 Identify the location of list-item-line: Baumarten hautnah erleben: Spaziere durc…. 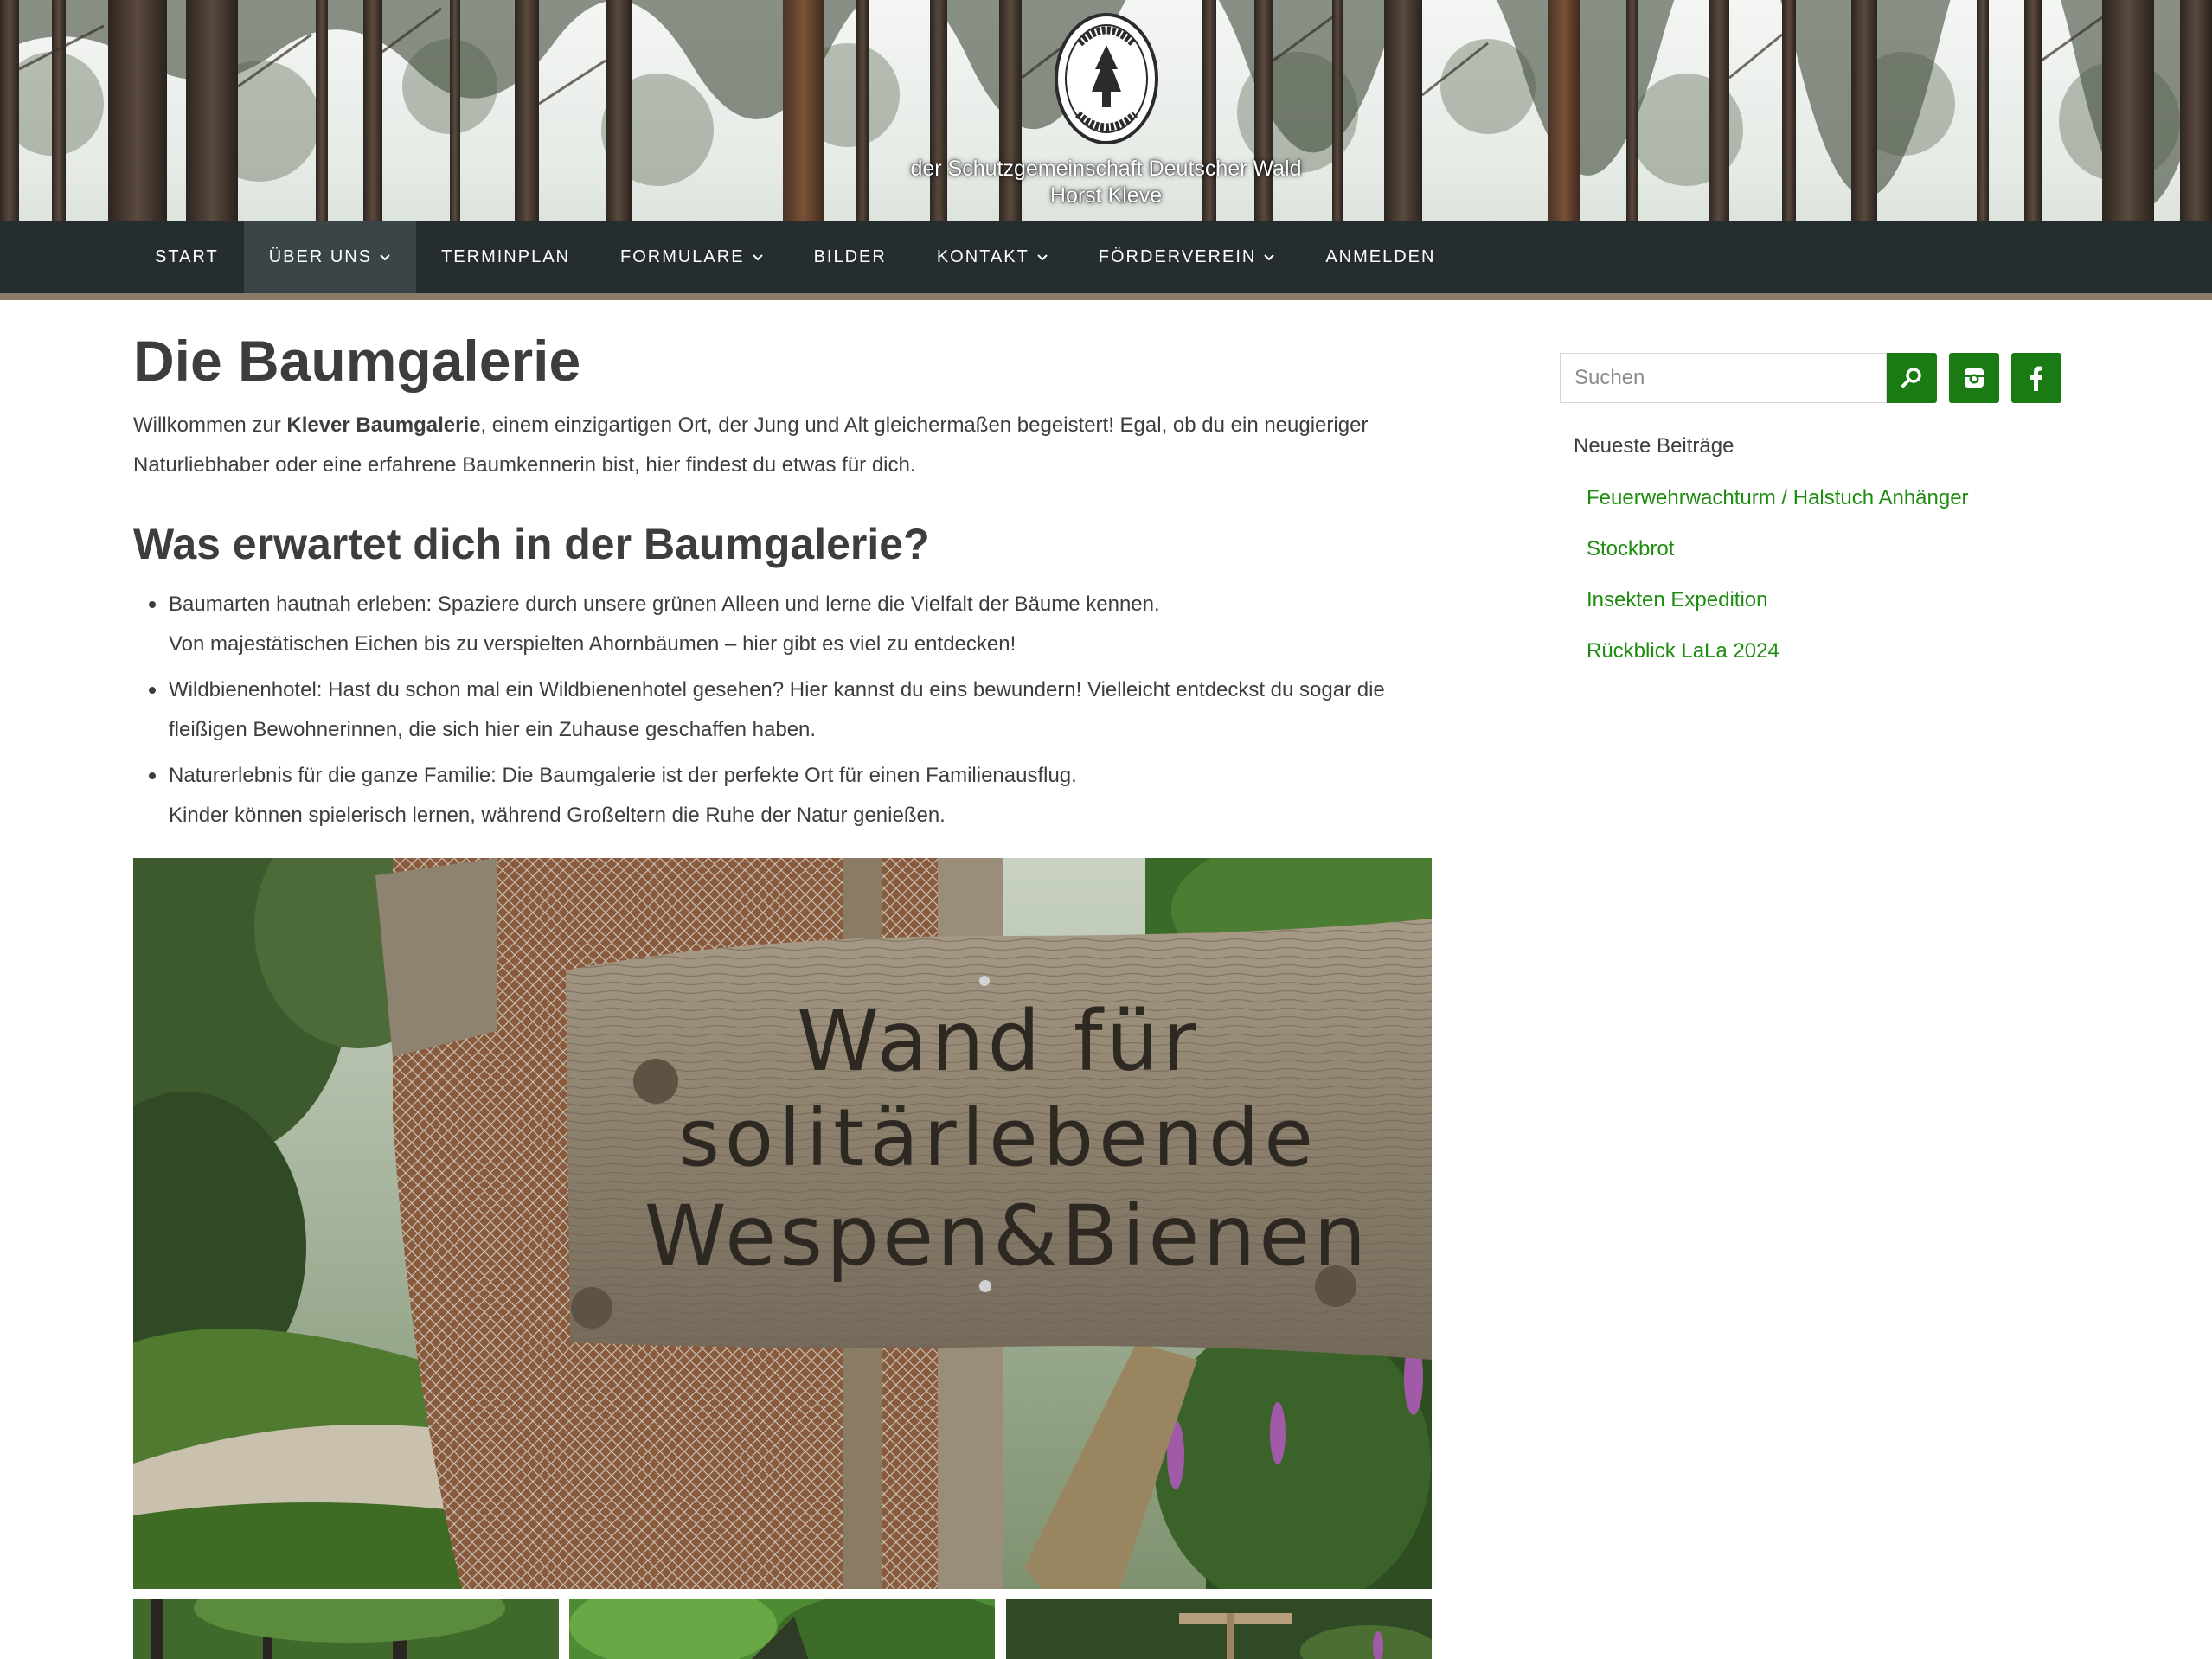
(665, 604).